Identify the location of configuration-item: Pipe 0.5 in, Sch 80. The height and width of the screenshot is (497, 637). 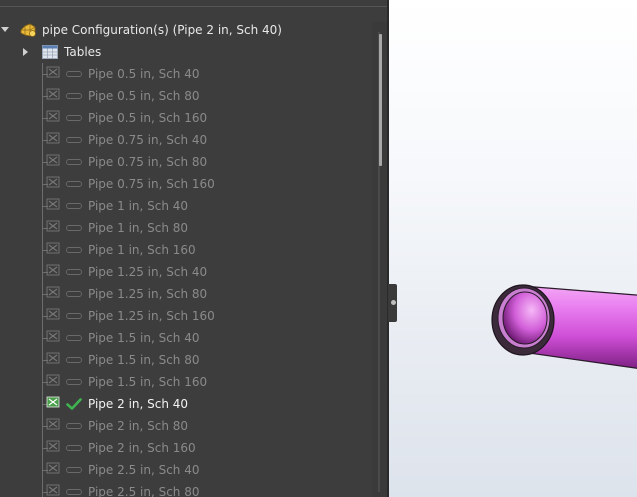
(185, 96).